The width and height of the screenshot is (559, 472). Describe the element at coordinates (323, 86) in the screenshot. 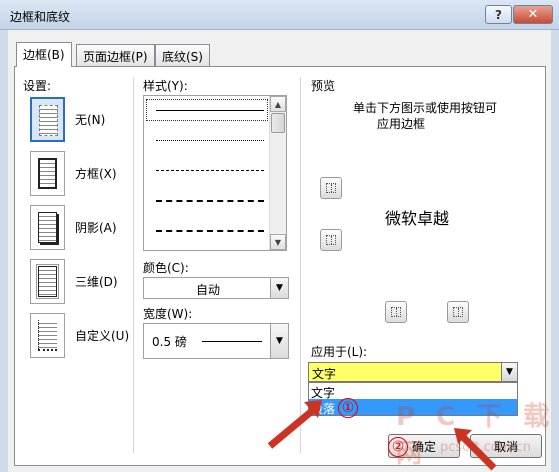

I see `preview-heading: 预览` at that location.